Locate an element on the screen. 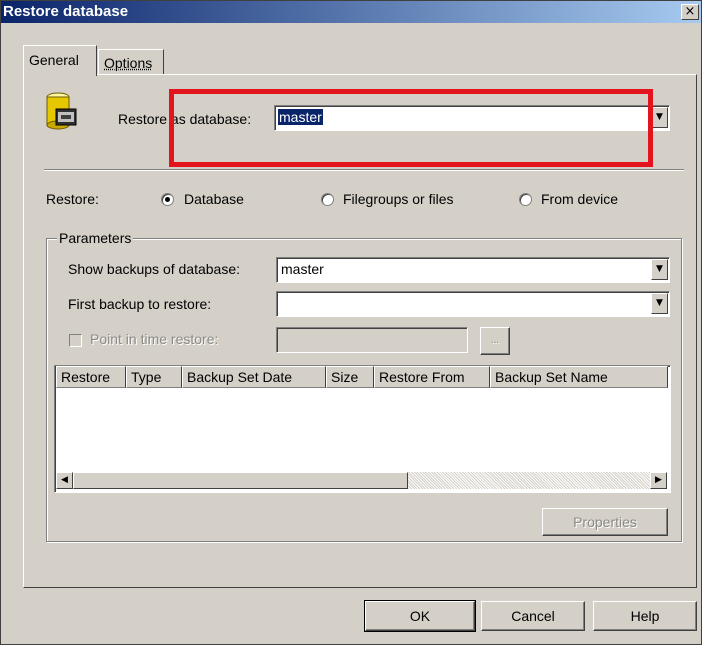 This screenshot has width=702, height=645. first-backup-label: First backup to restore: is located at coordinates (140, 304).